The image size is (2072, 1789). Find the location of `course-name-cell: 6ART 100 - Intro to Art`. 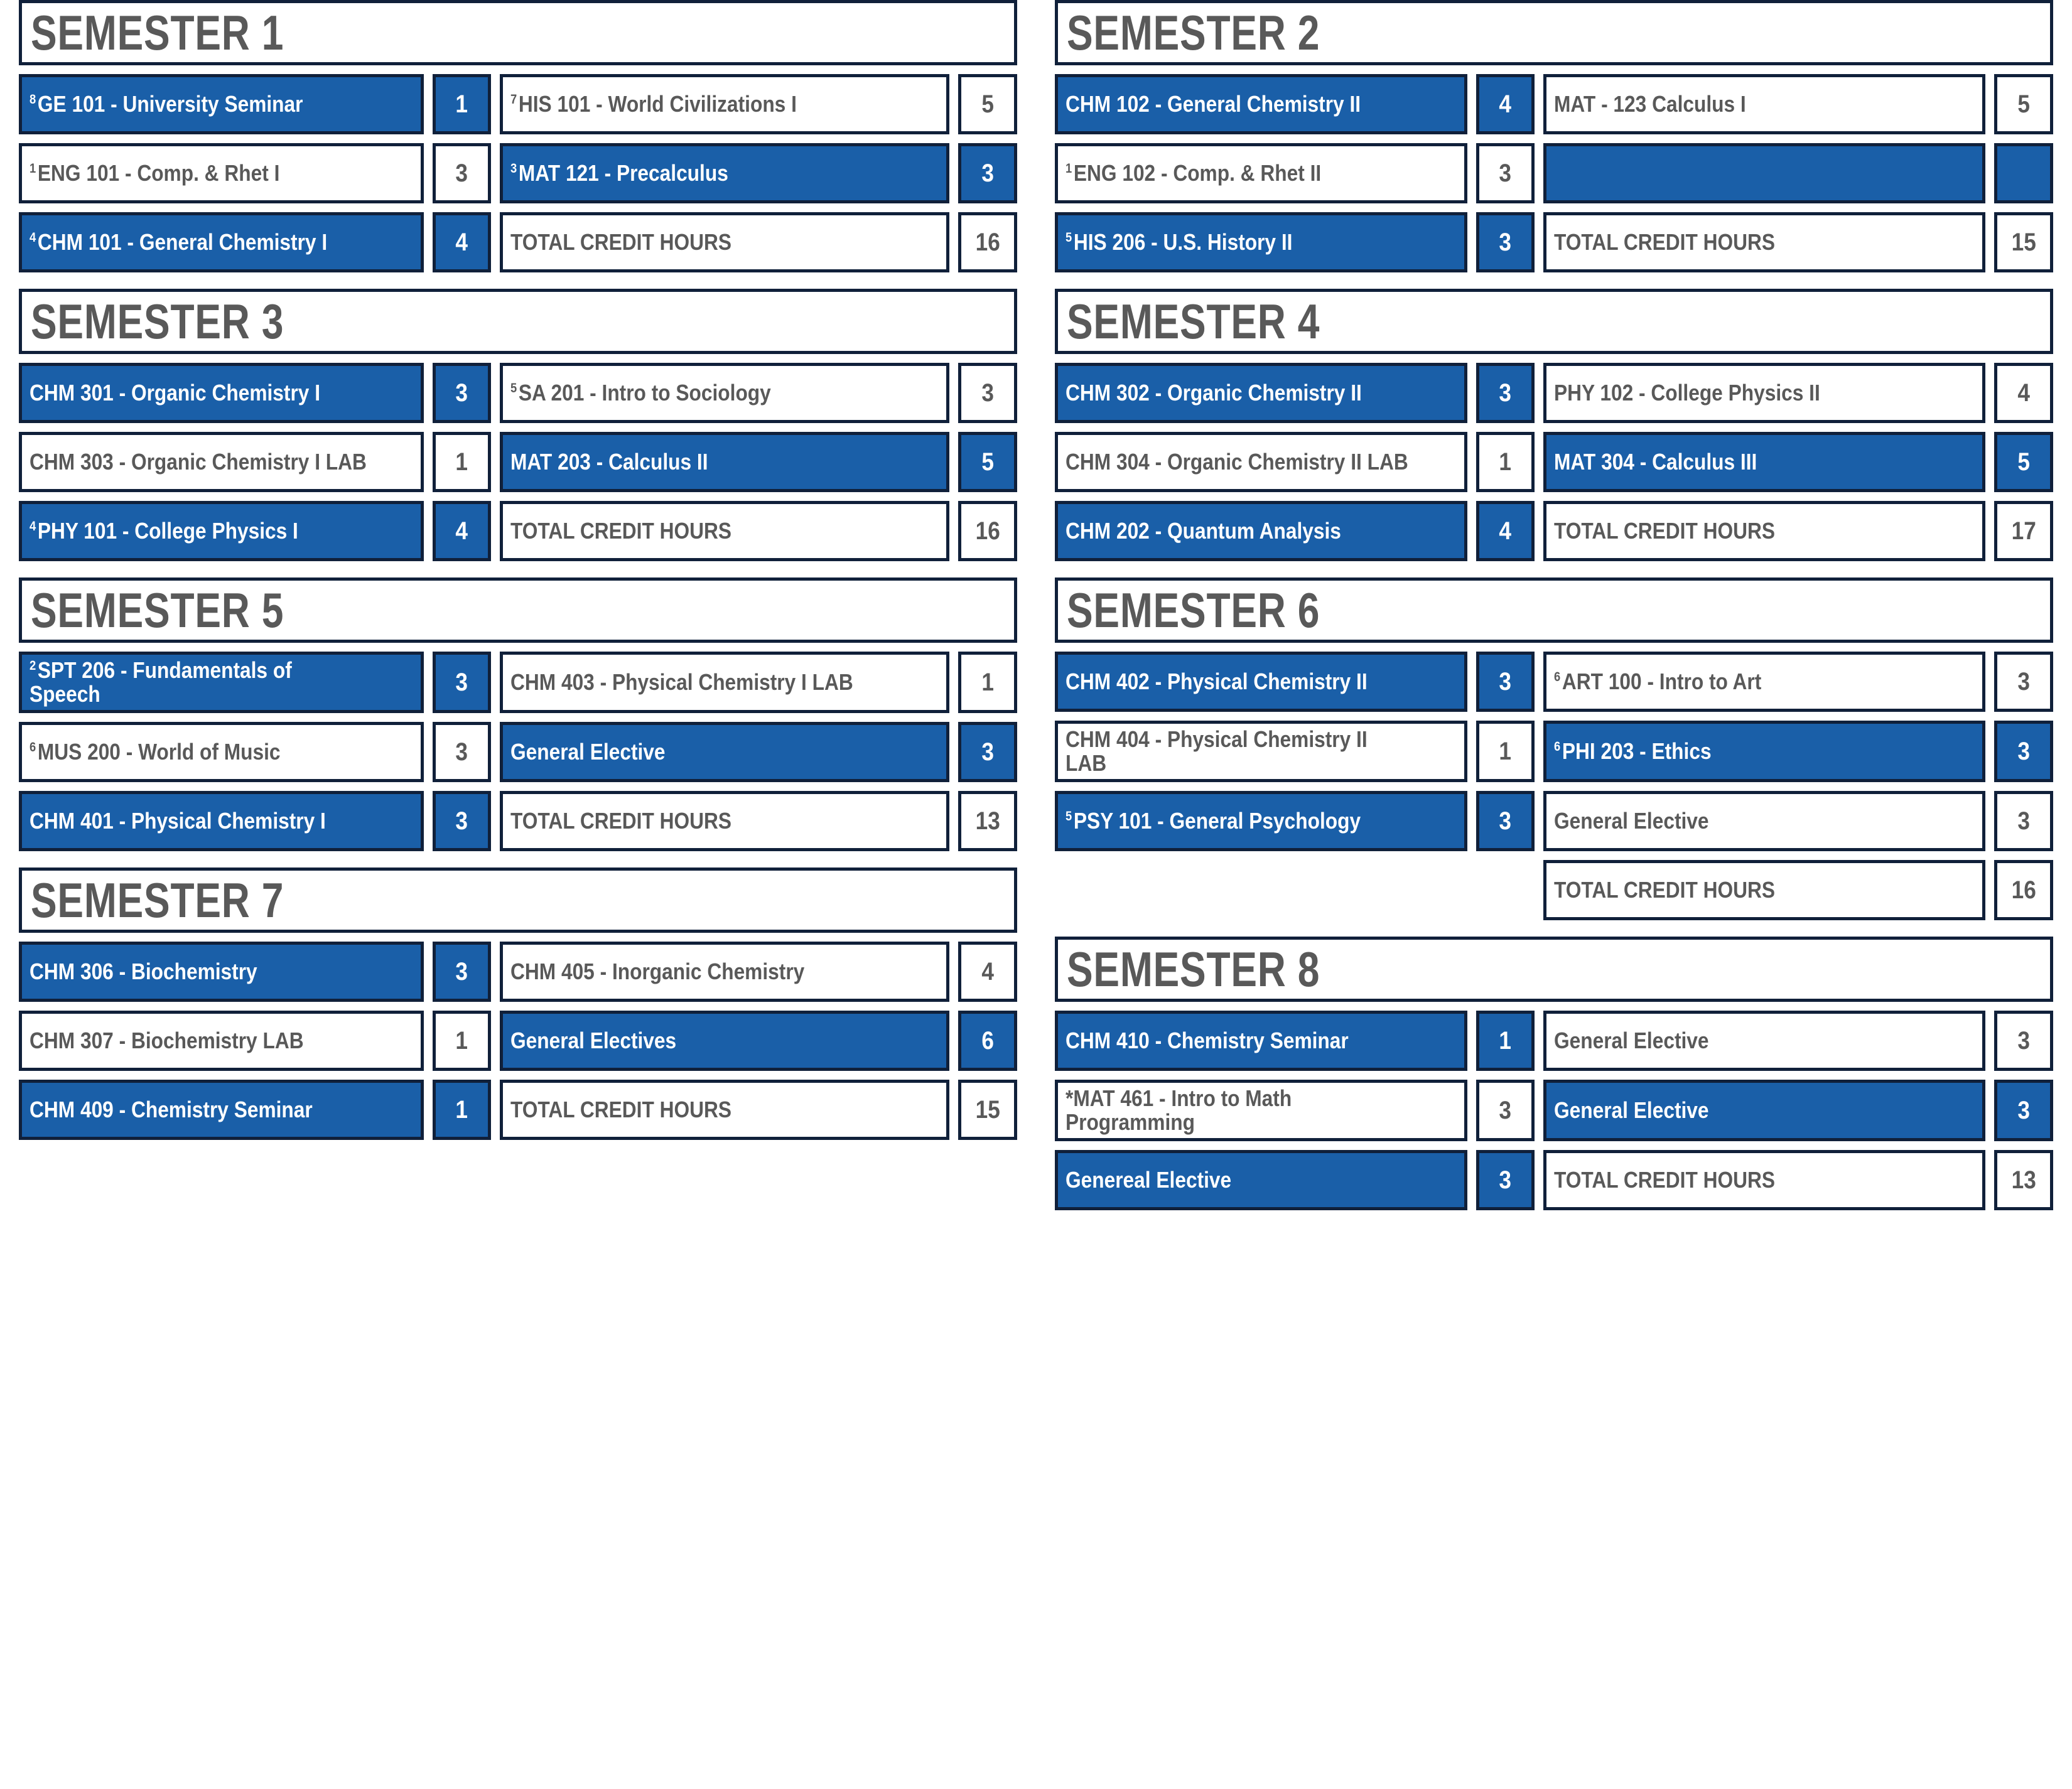

course-name-cell: 6ART 100 - Intro to Art is located at coordinates (1764, 682).